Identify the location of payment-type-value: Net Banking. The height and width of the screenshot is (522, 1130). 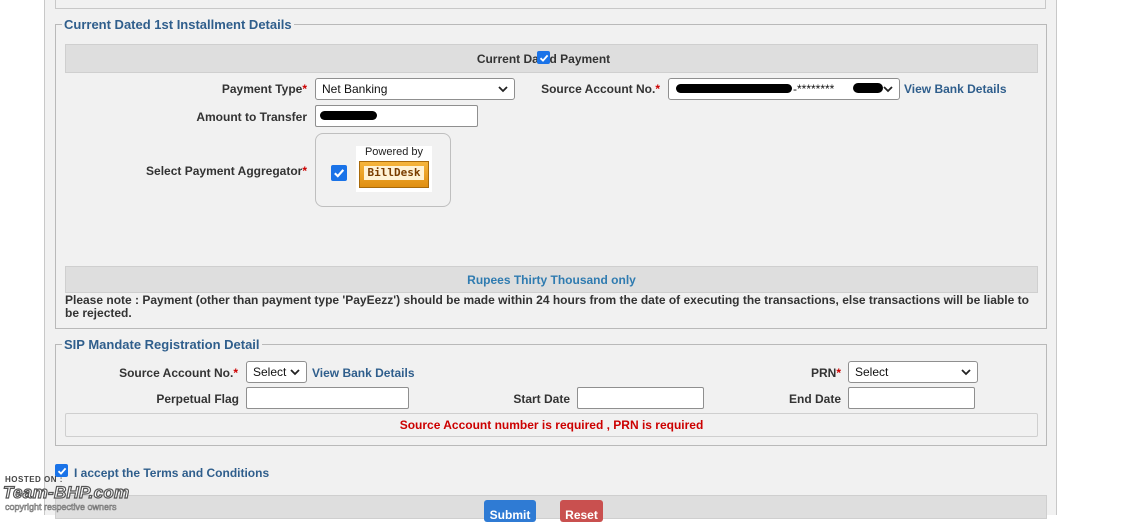
(355, 89).